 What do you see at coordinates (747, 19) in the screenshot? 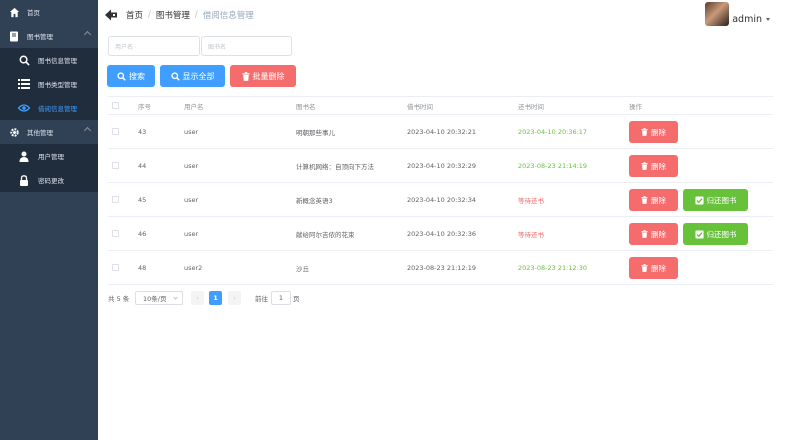
I see `username: admin` at bounding box center [747, 19].